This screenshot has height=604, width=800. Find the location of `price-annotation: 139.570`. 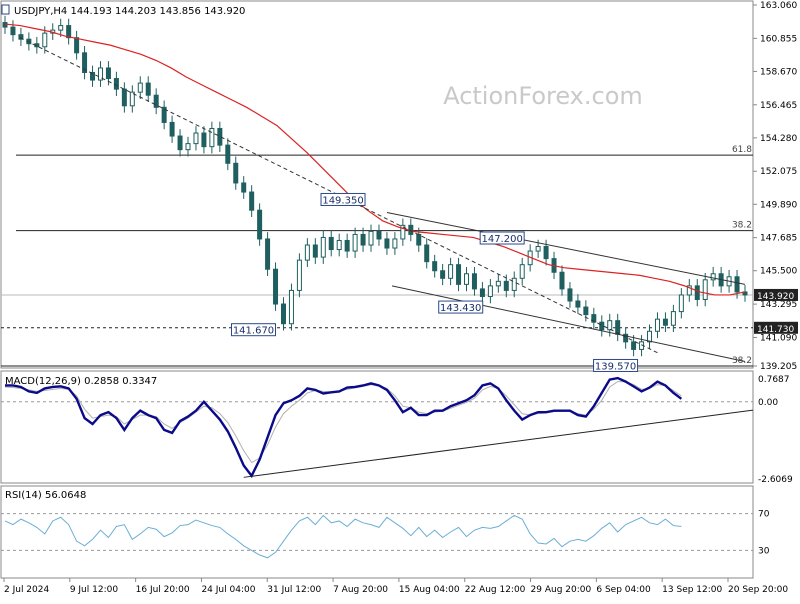

price-annotation: 139.570 is located at coordinates (615, 366).